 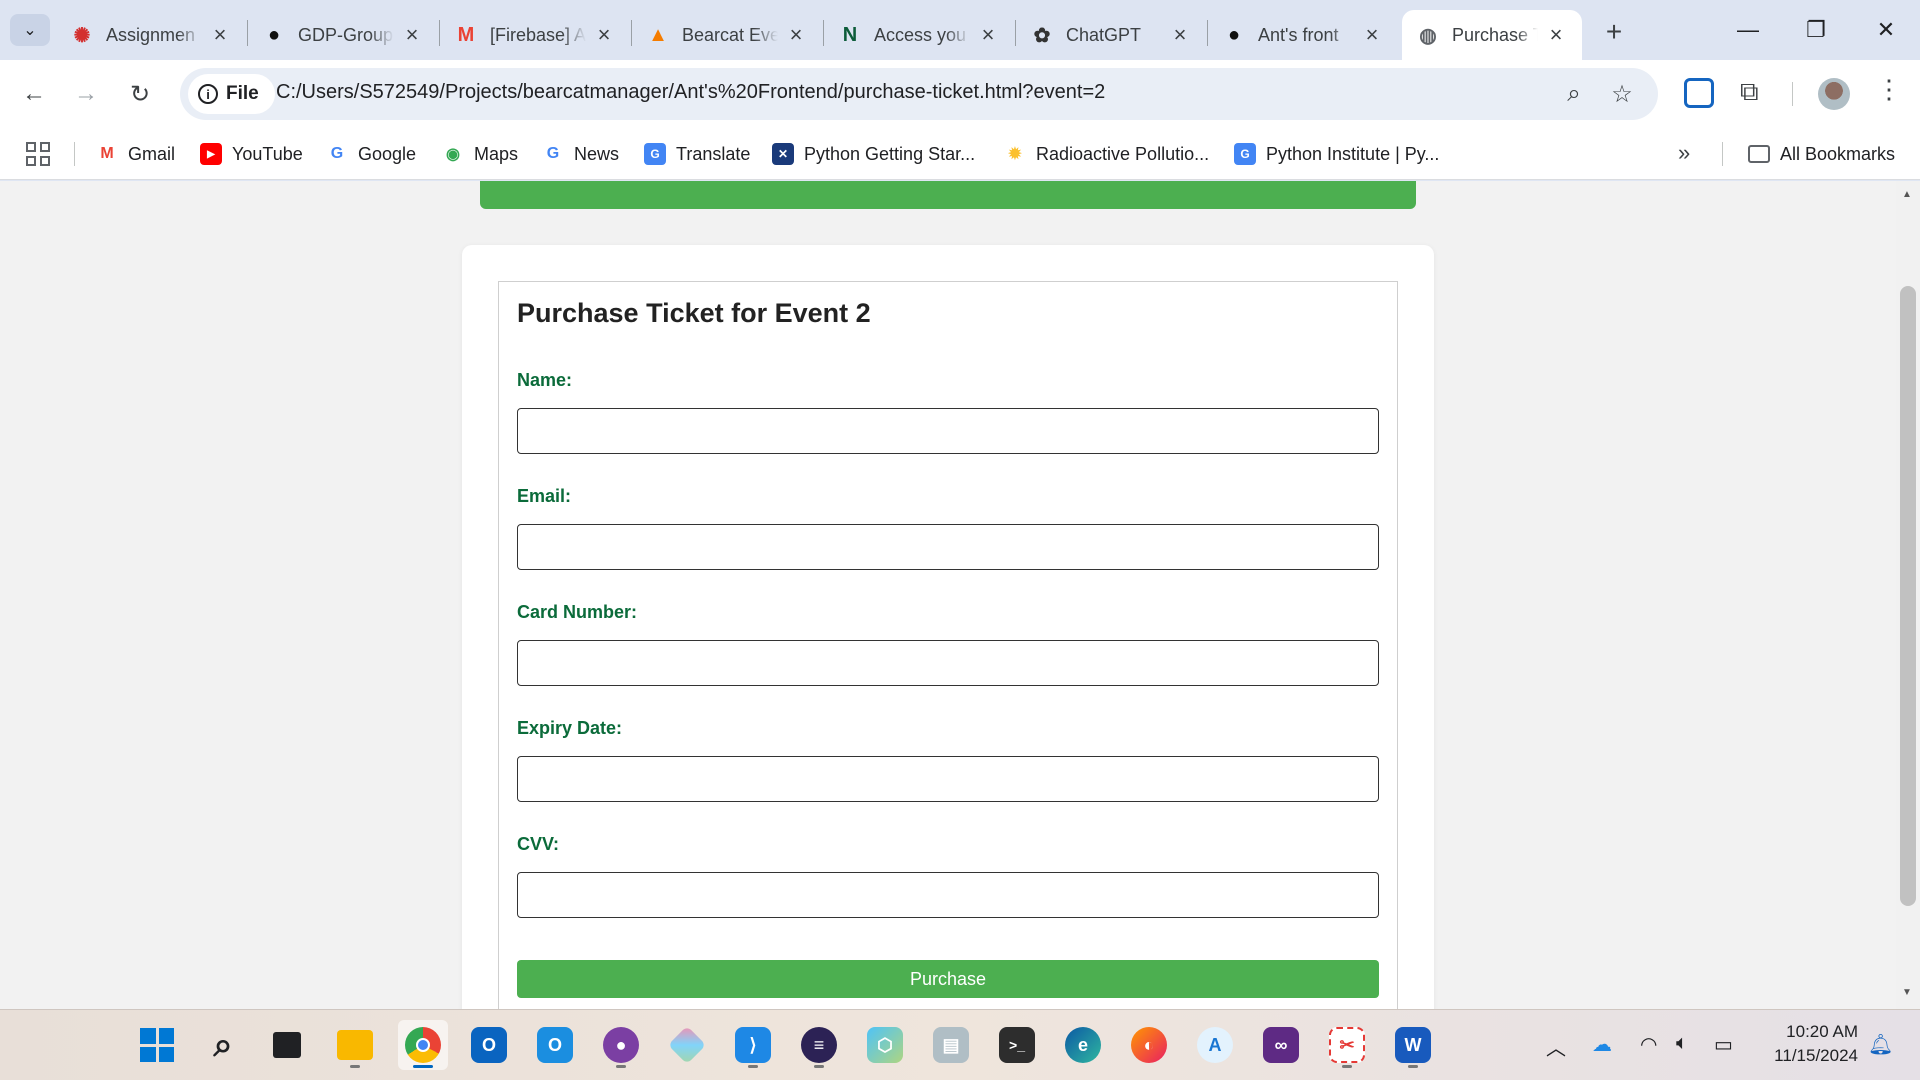 I want to click on app-diamond-icon, so click(x=687, y=1045).